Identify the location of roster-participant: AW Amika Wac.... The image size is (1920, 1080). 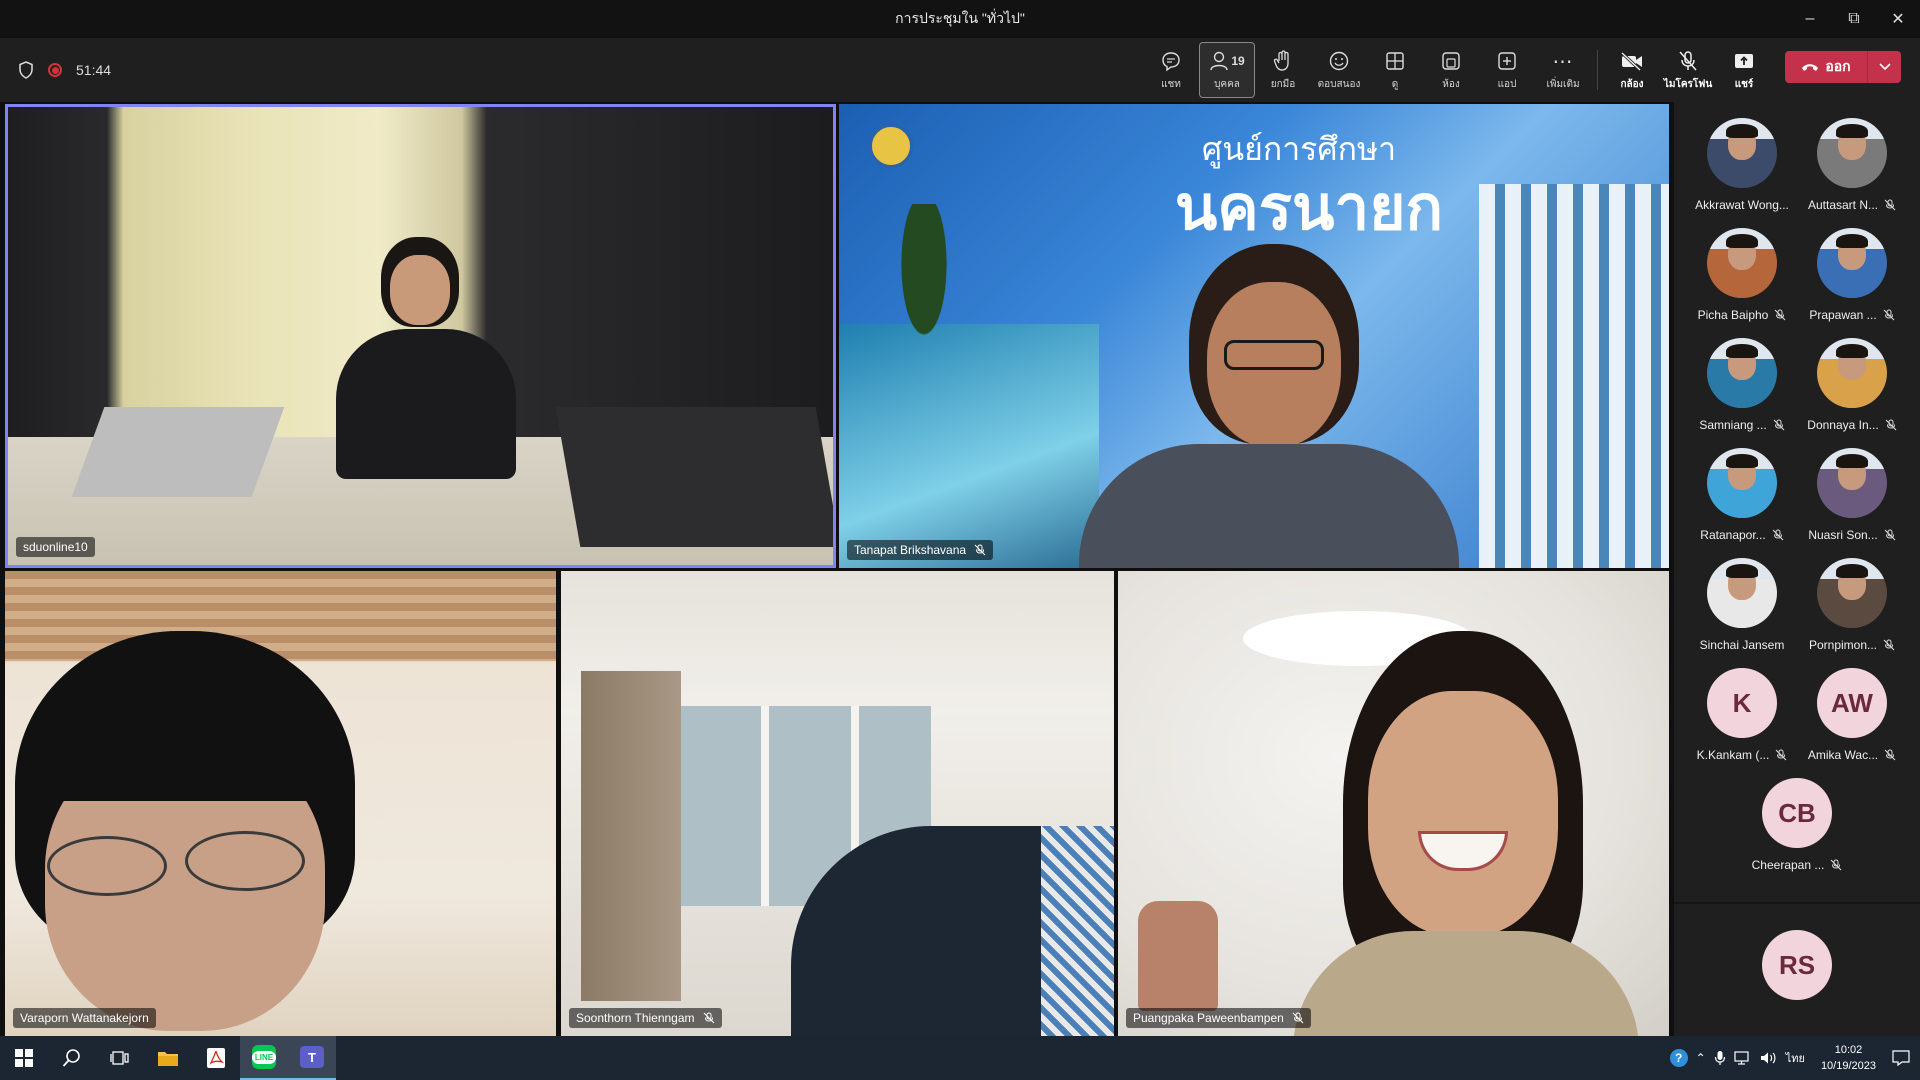
(1852, 723).